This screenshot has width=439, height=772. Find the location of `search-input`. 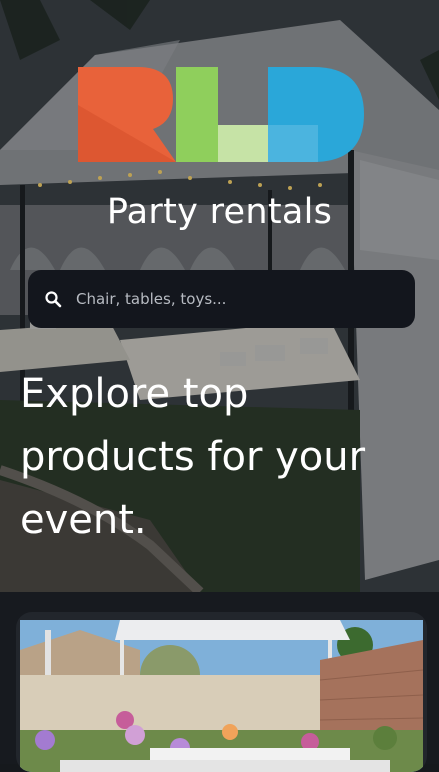

search-input is located at coordinates (231, 299).